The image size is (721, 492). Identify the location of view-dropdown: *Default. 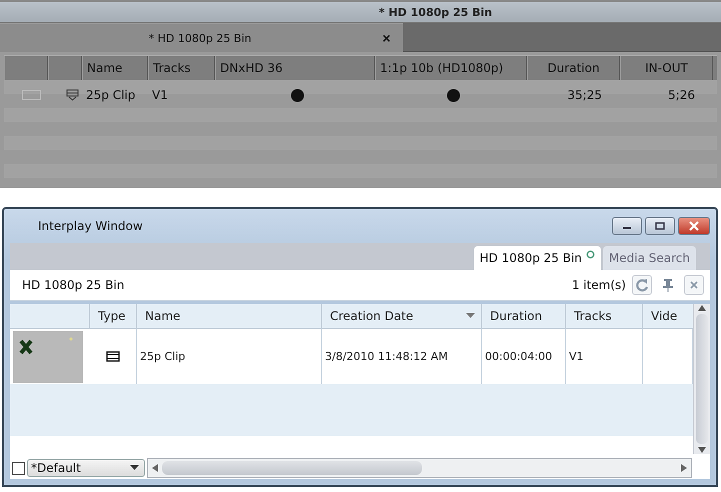
(86, 468).